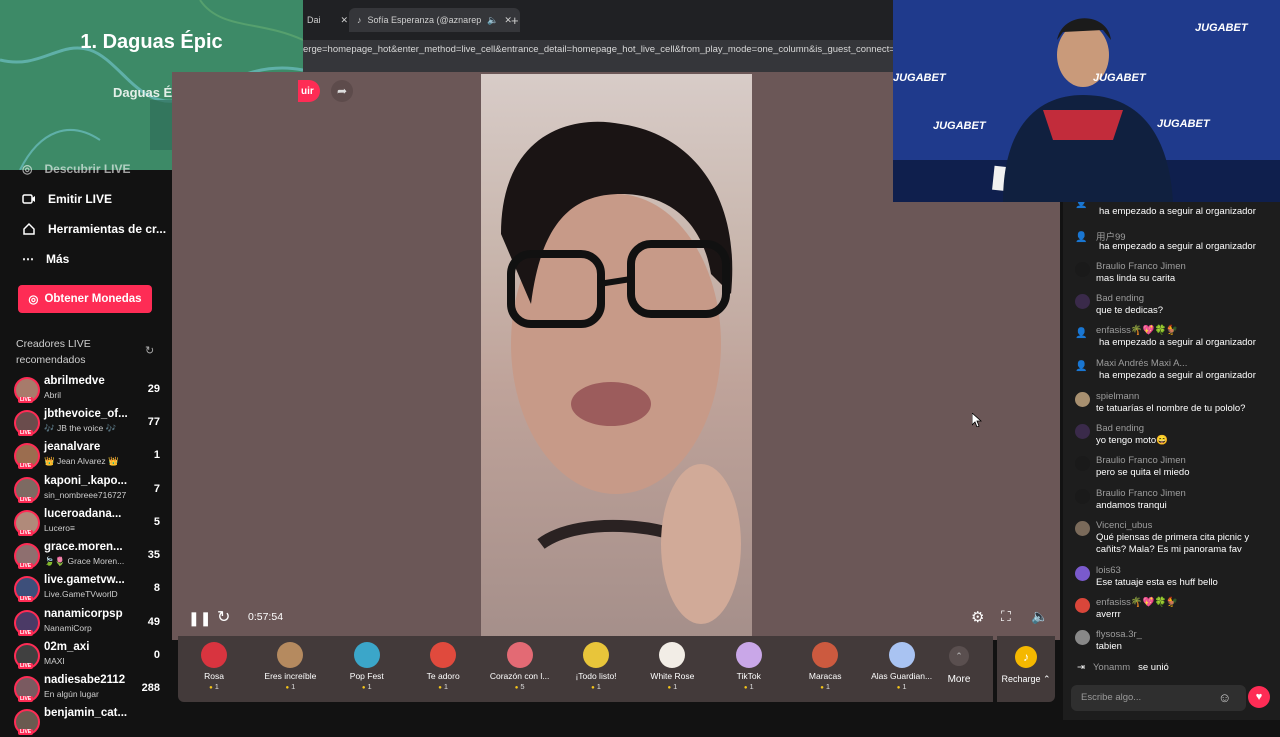 Image resolution: width=1280 pixels, height=737 pixels. Describe the element at coordinates (214, 666) in the screenshot. I see `gift-item: Rosa1` at that location.